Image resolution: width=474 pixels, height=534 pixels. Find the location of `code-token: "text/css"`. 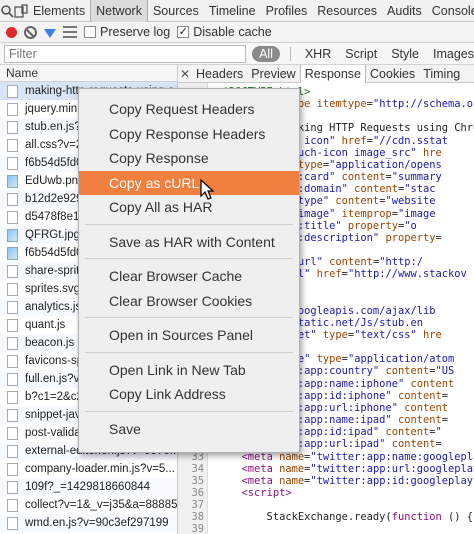

code-token: "text/css" is located at coordinates (389, 335).